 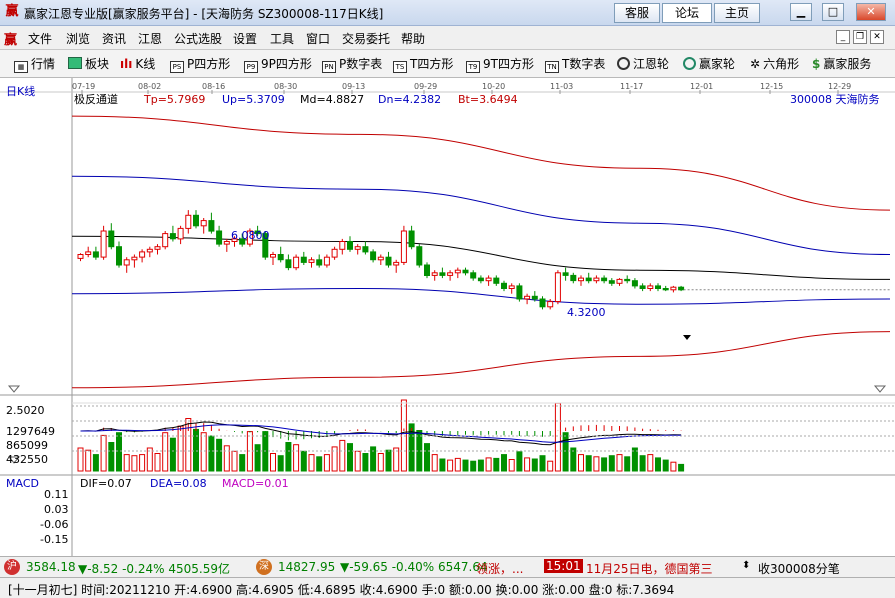 What do you see at coordinates (649, 568) in the screenshot?
I see `news-headline: 11月25日电，德国第三` at bounding box center [649, 568].